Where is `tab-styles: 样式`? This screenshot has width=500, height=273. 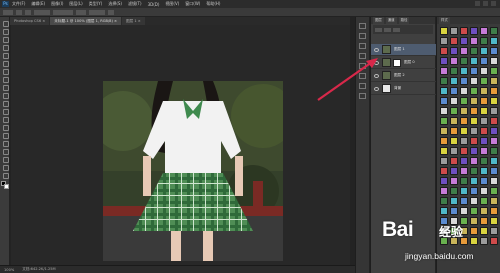 tab-styles: 样式 is located at coordinates (444, 20).